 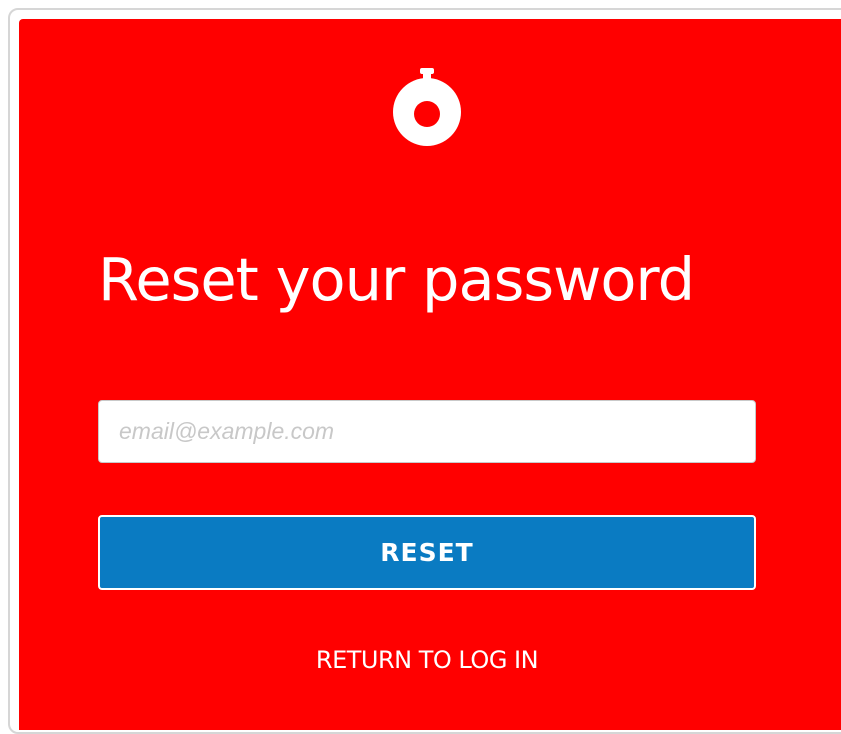 I want to click on reset-button: RESET, so click(x=427, y=552).